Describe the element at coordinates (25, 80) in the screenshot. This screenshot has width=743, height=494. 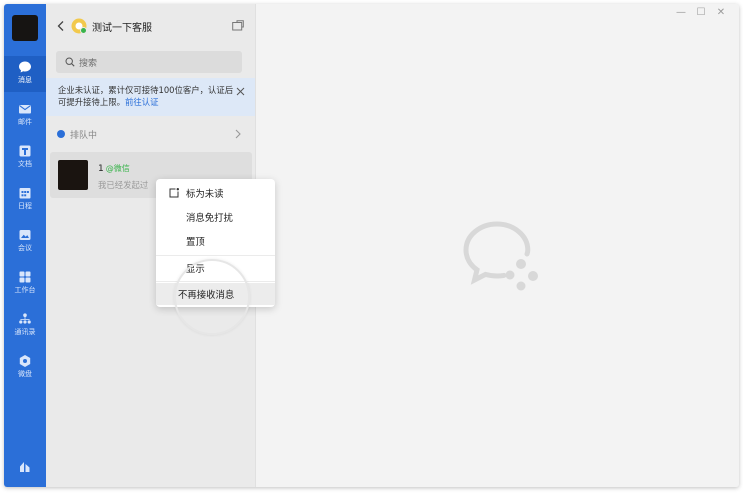
I see `rail-item-label: 消息` at that location.